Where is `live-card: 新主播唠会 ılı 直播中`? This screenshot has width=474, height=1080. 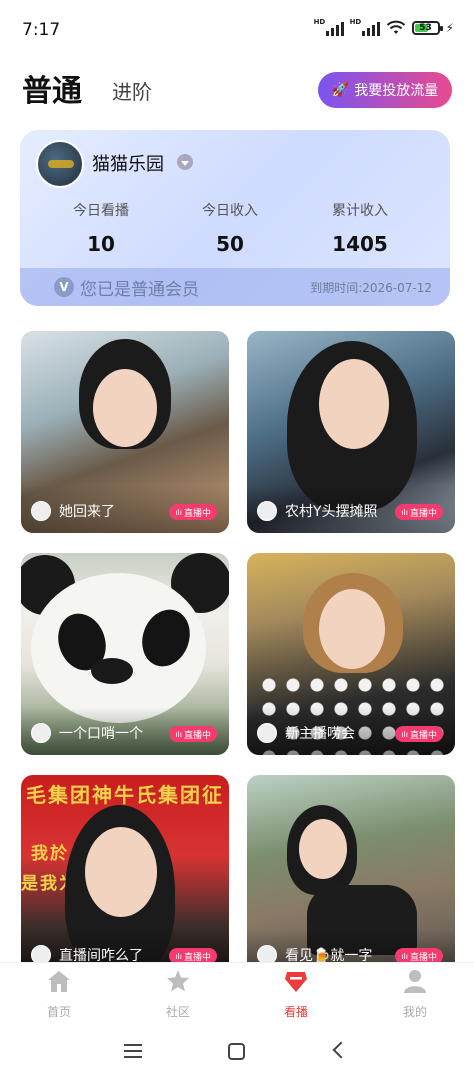 live-card: 新主播唠会 ılı 直播中 is located at coordinates (351, 654).